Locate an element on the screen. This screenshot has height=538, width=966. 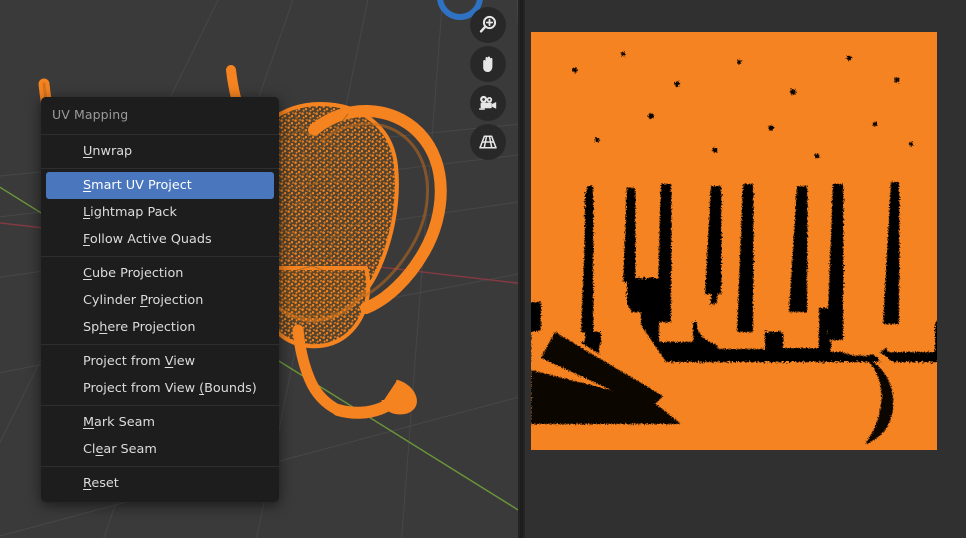
menu-item-project-from-view-bounds: Project from View (Bounds) is located at coordinates (160, 388).